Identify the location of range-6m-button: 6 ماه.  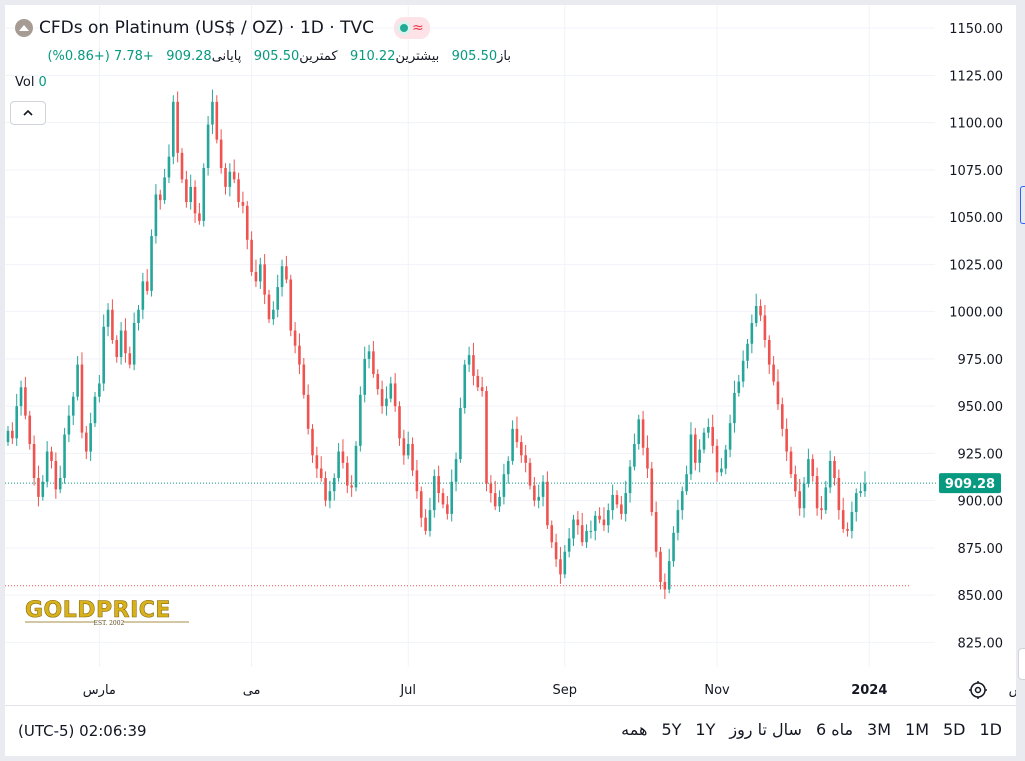
(834, 729).